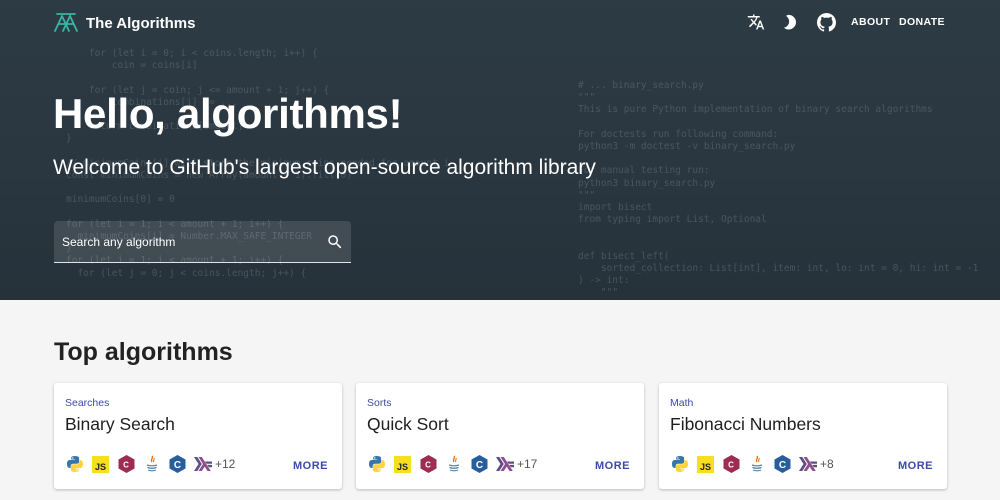 This screenshot has width=1000, height=500. What do you see at coordinates (408, 424) in the screenshot?
I see `card-title: Quick Sort` at bounding box center [408, 424].